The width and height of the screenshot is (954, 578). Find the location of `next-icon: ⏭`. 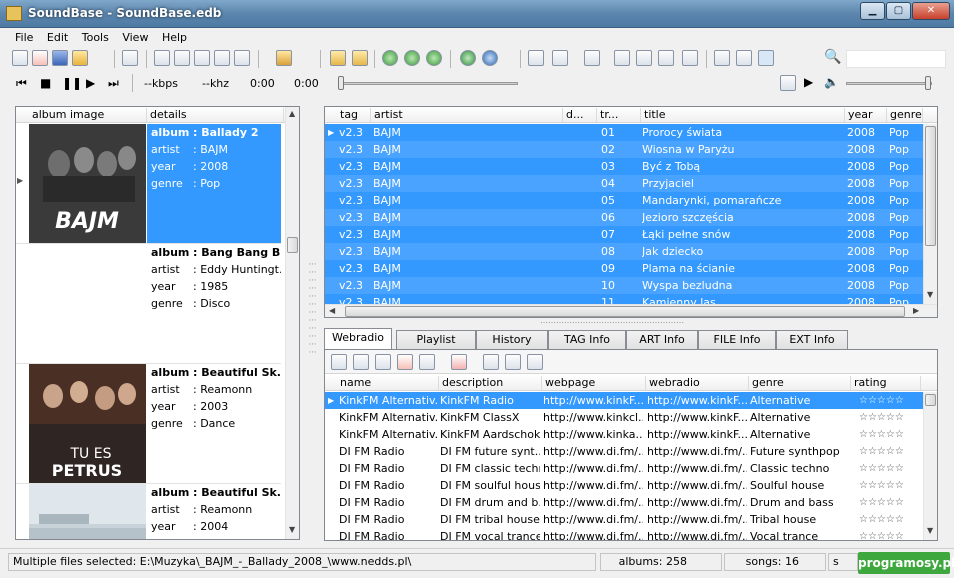

next-icon: ⏭ is located at coordinates (113, 83).